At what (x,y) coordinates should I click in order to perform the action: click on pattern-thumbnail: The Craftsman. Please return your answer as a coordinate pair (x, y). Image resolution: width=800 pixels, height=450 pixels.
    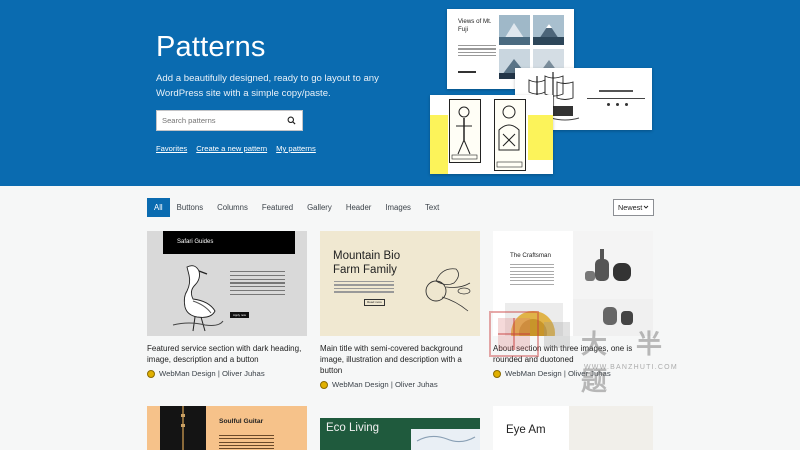
    Looking at the image, I should click on (573, 283).